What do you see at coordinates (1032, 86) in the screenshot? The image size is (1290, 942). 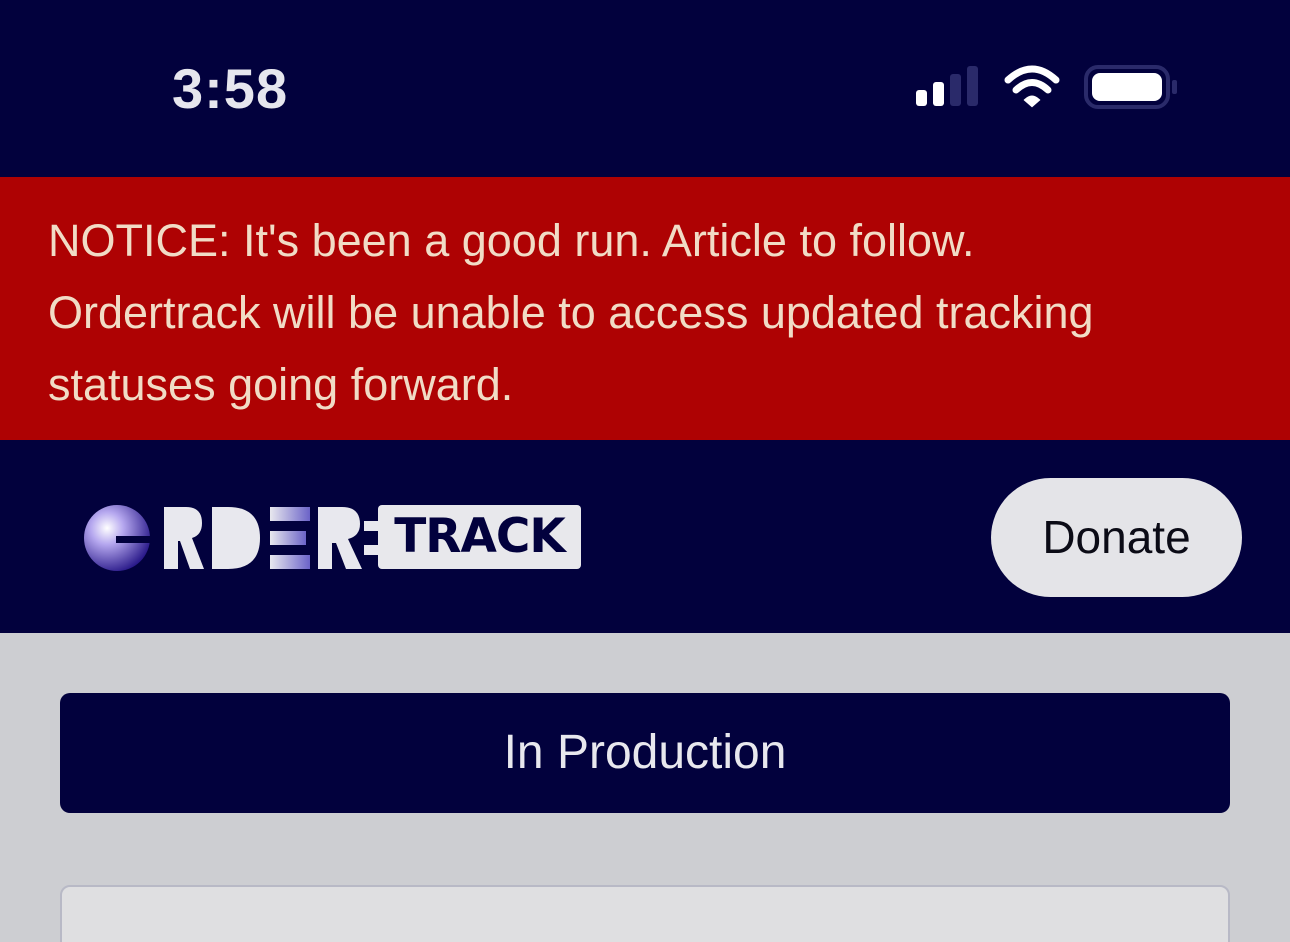 I see `wifi-icon` at bounding box center [1032, 86].